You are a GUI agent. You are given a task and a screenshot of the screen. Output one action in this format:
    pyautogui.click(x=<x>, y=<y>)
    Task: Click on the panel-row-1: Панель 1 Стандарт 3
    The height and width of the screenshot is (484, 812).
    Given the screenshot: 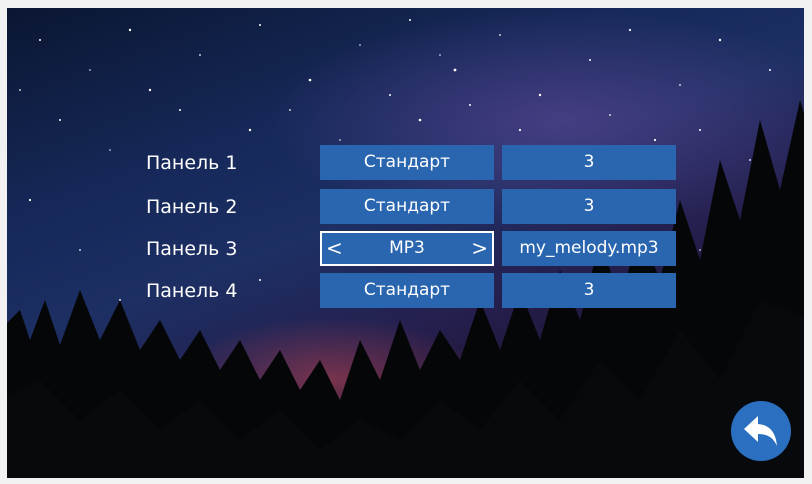 What is the action you would take?
    pyautogui.click(x=406, y=163)
    